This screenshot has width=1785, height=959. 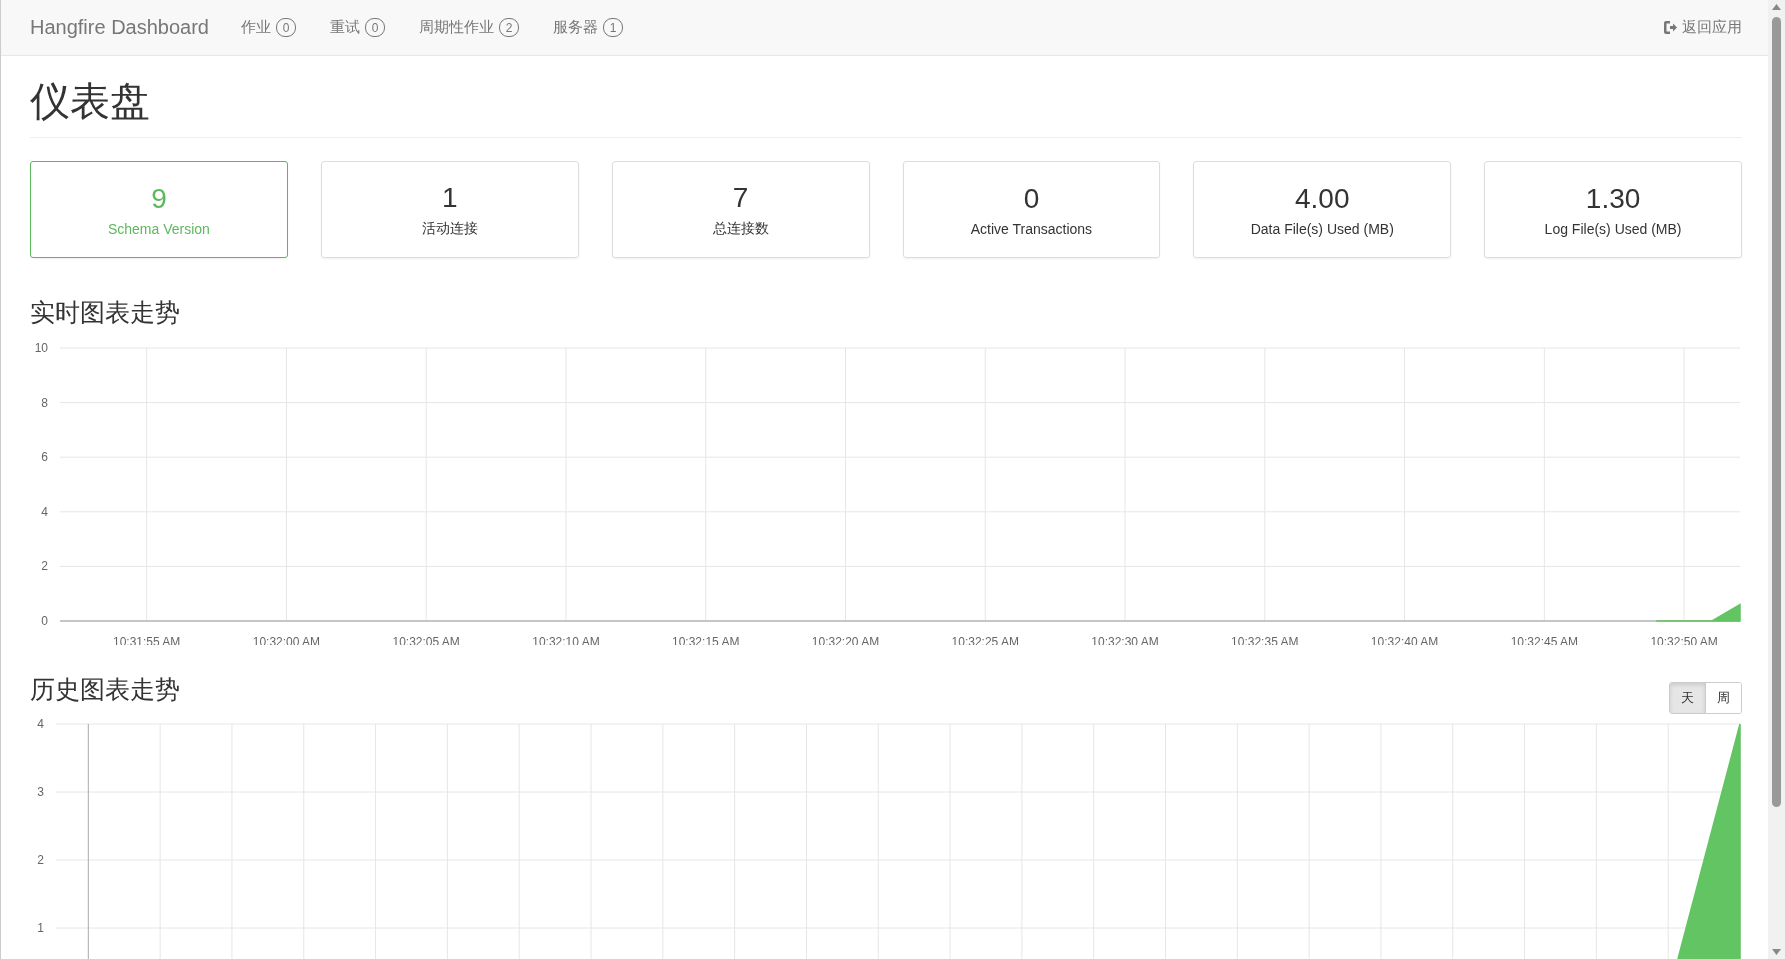 What do you see at coordinates (44, 457) in the screenshot?
I see `axis-tick-label: 6` at bounding box center [44, 457].